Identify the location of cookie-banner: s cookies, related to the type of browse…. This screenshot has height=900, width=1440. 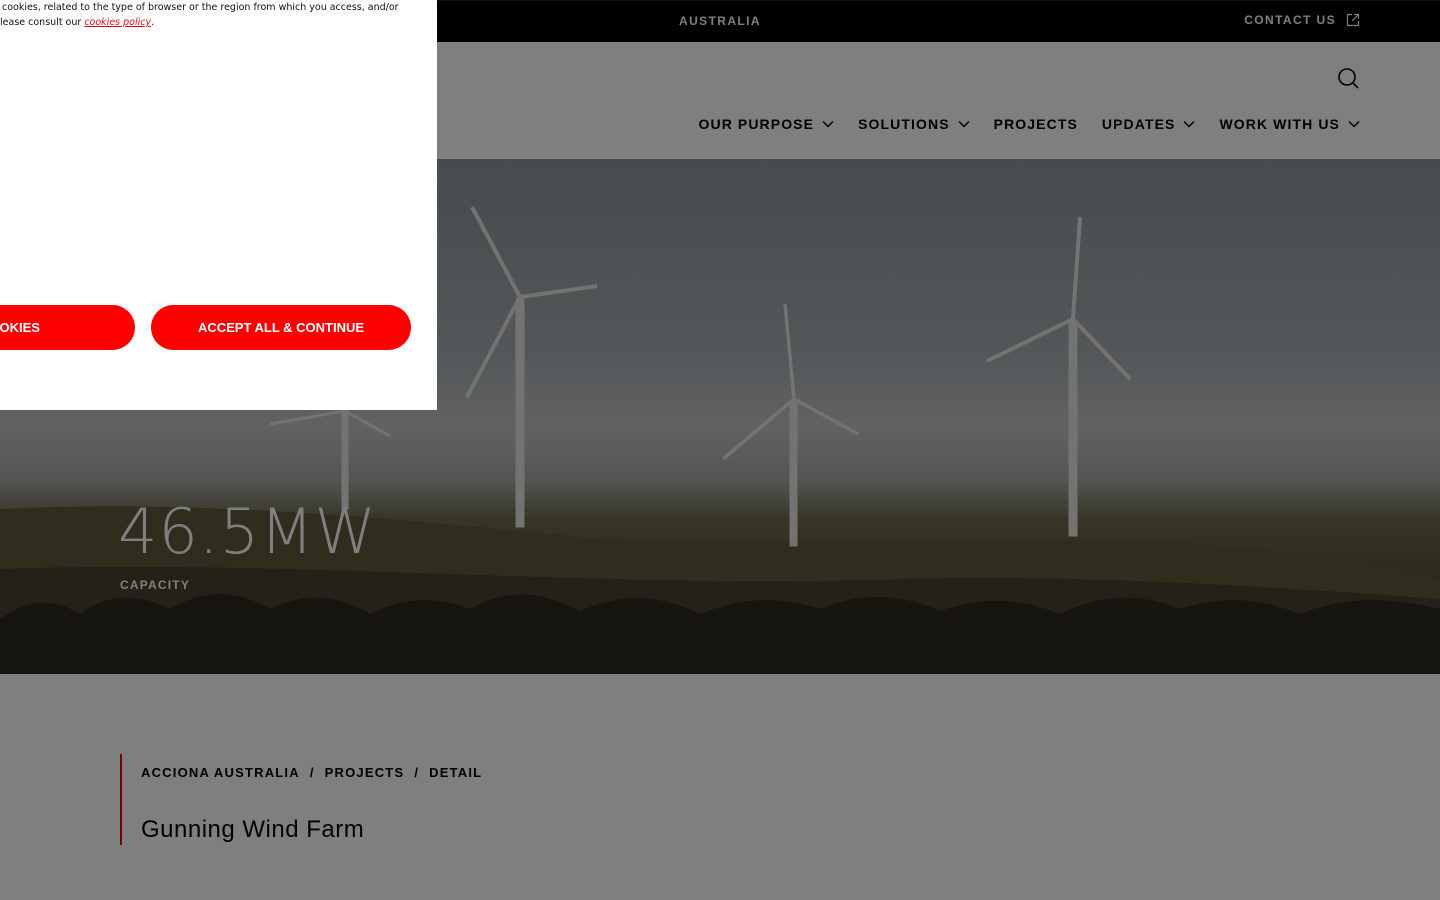
(218, 205).